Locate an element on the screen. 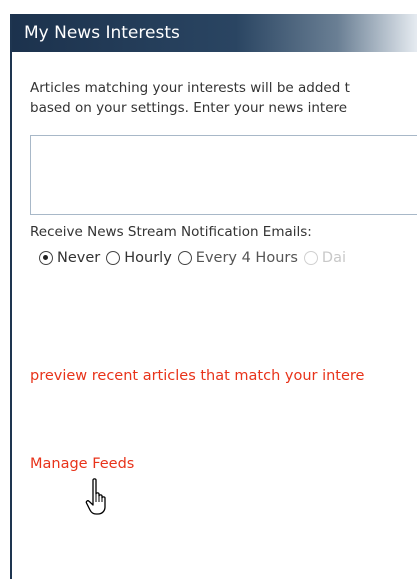  panel-title: My News Interests is located at coordinates (214, 33).